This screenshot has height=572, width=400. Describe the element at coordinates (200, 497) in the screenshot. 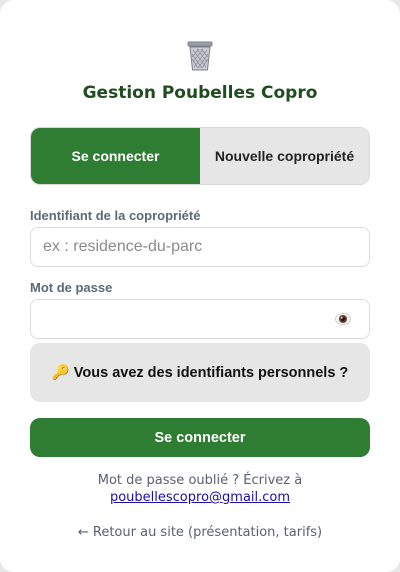

I see `support-email-link: poubellescopro@gmail.com` at that location.